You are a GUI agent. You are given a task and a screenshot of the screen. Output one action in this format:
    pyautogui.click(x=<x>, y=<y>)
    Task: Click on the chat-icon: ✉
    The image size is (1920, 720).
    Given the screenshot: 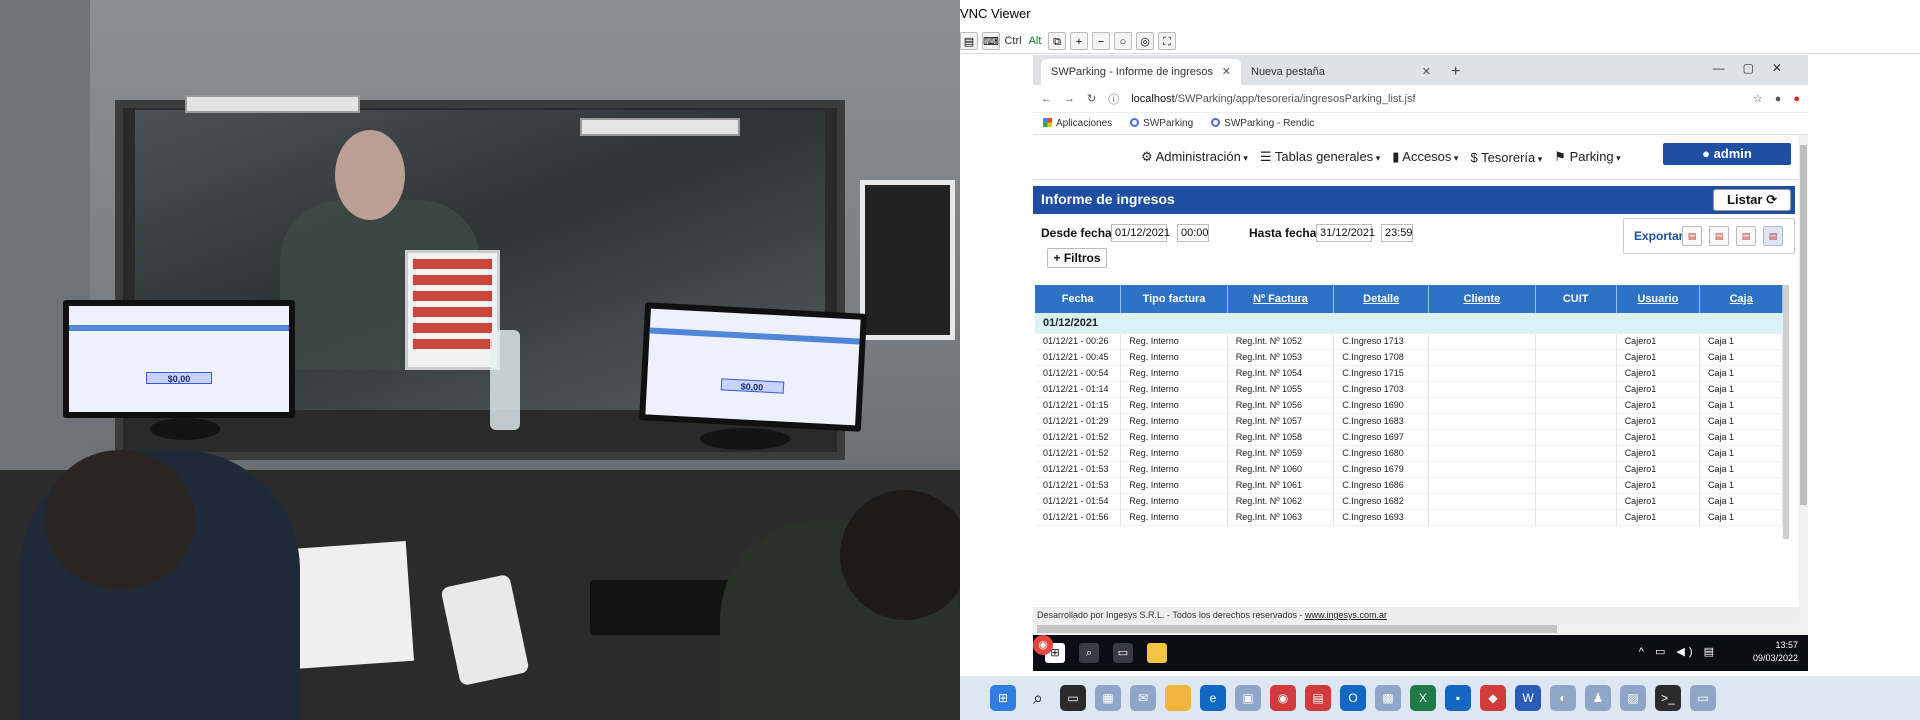 What is the action you would take?
    pyautogui.click(x=1143, y=698)
    